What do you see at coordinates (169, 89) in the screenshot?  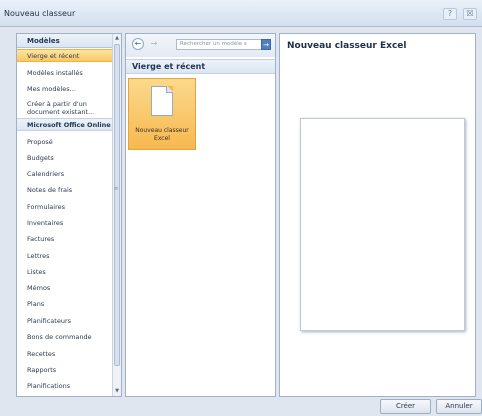 I see `page-fold-icon` at bounding box center [169, 89].